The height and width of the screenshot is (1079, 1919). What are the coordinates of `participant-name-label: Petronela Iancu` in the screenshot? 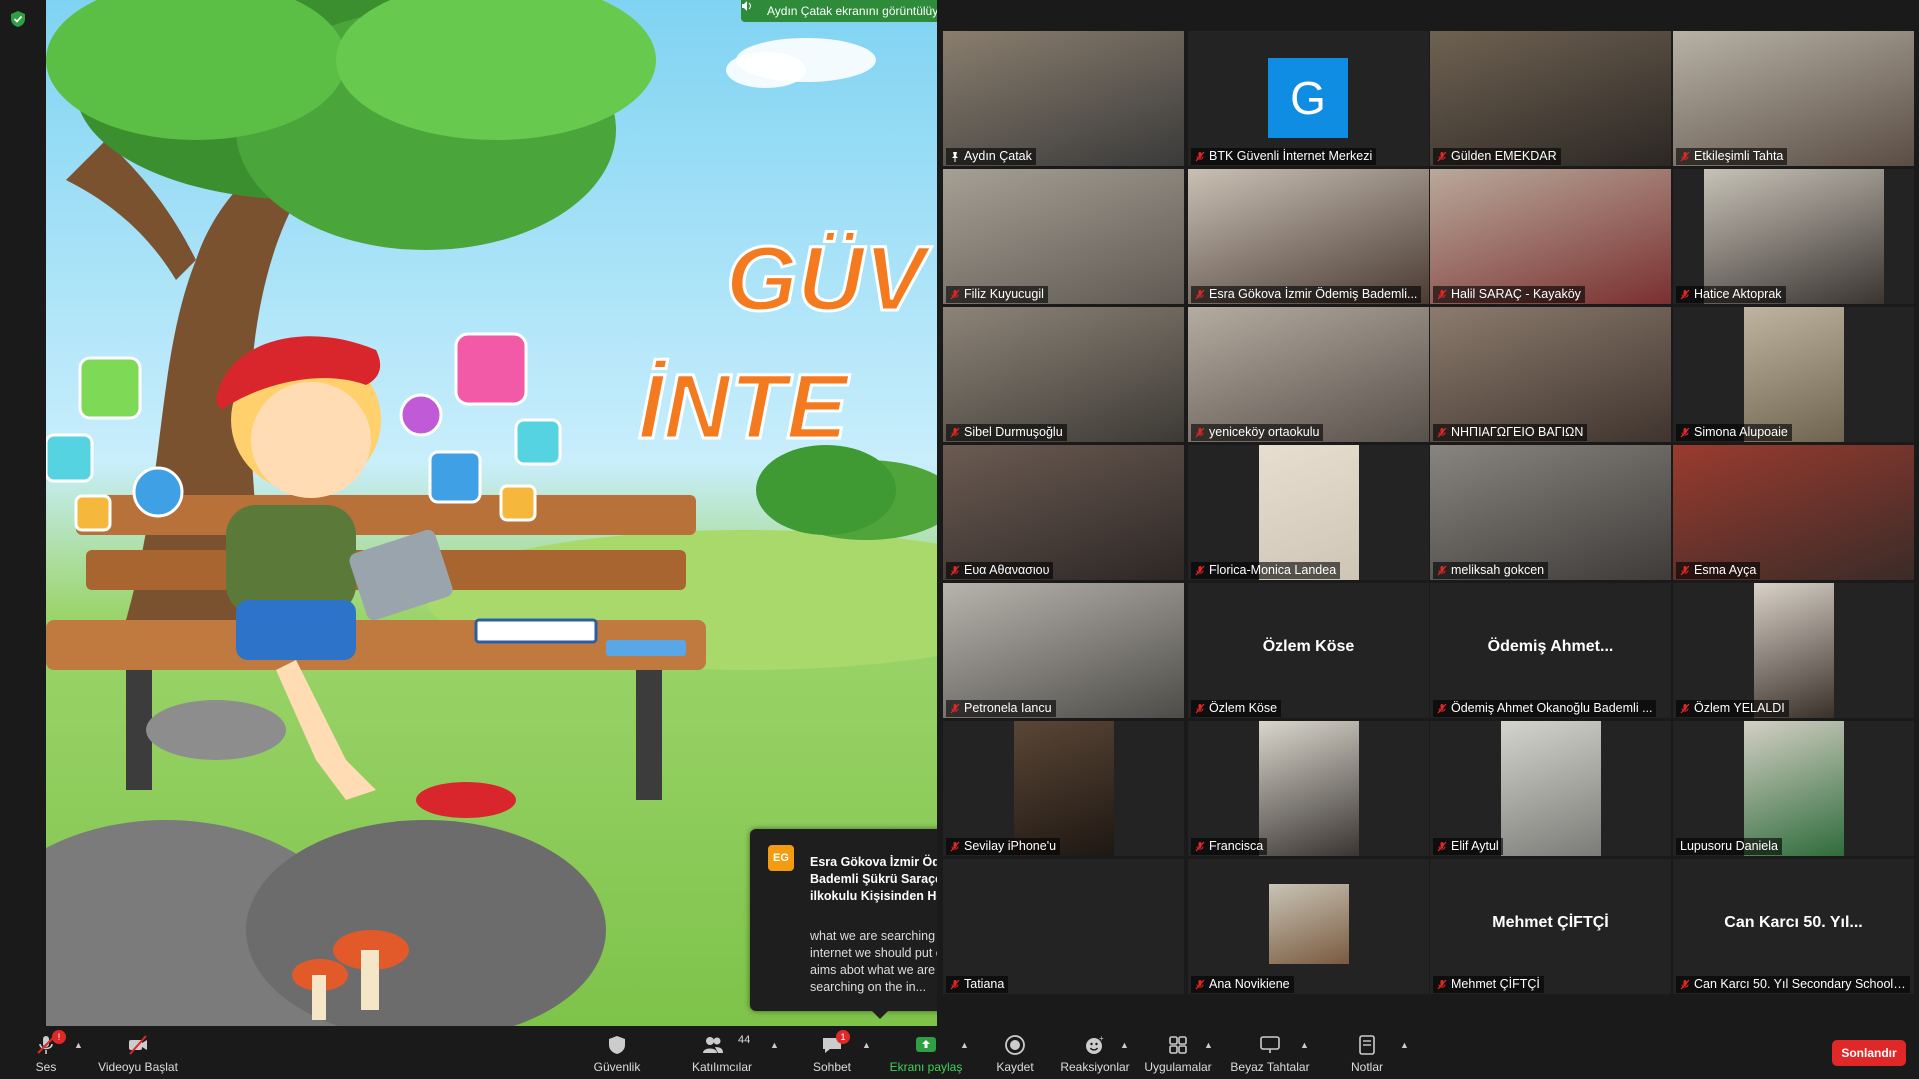 It's located at (1001, 708).